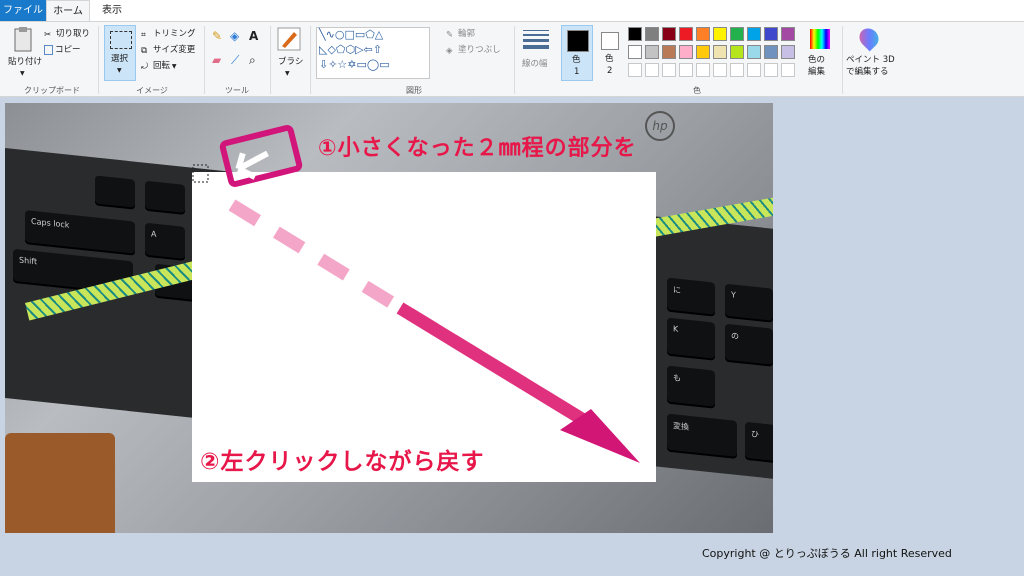 The width and height of the screenshot is (1024, 576). Describe the element at coordinates (145, 66) in the screenshot. I see `rotate-icon: ⤾` at that location.